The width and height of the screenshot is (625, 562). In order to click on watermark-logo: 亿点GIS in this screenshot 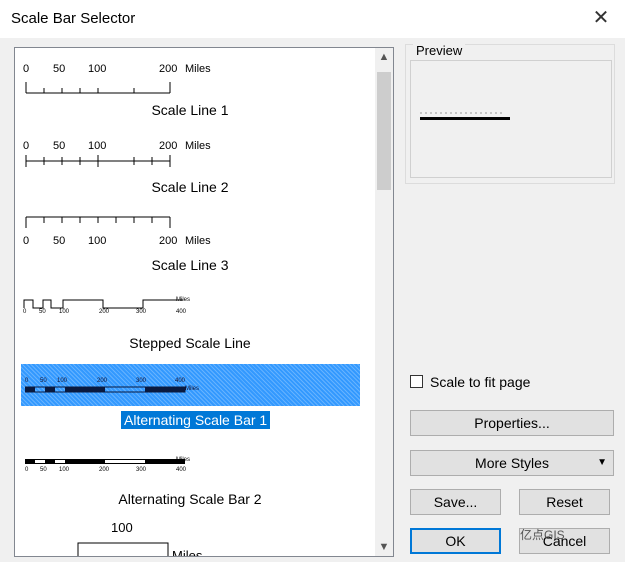, I will do `click(542, 535)`.